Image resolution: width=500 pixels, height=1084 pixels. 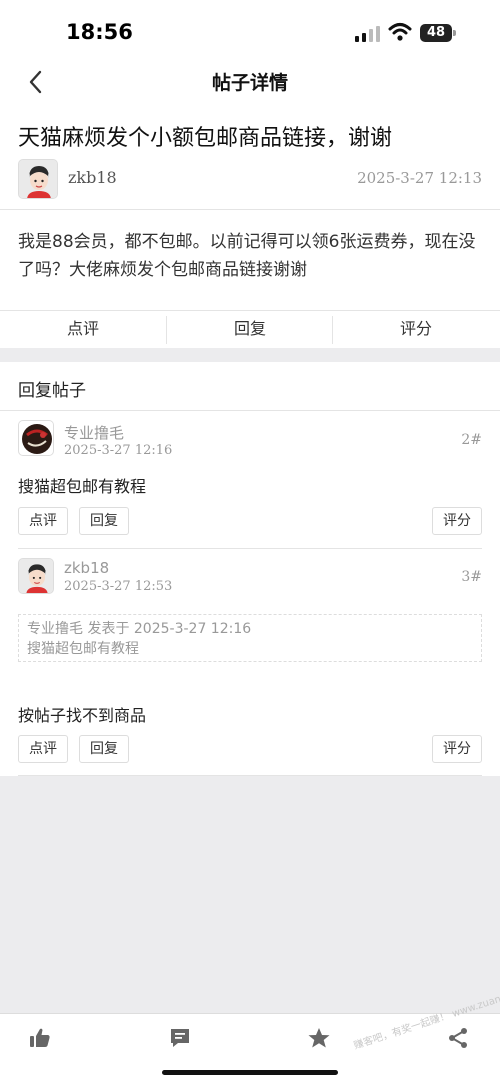 I want to click on post-time: 2025-3-27 12:13, so click(x=419, y=178).